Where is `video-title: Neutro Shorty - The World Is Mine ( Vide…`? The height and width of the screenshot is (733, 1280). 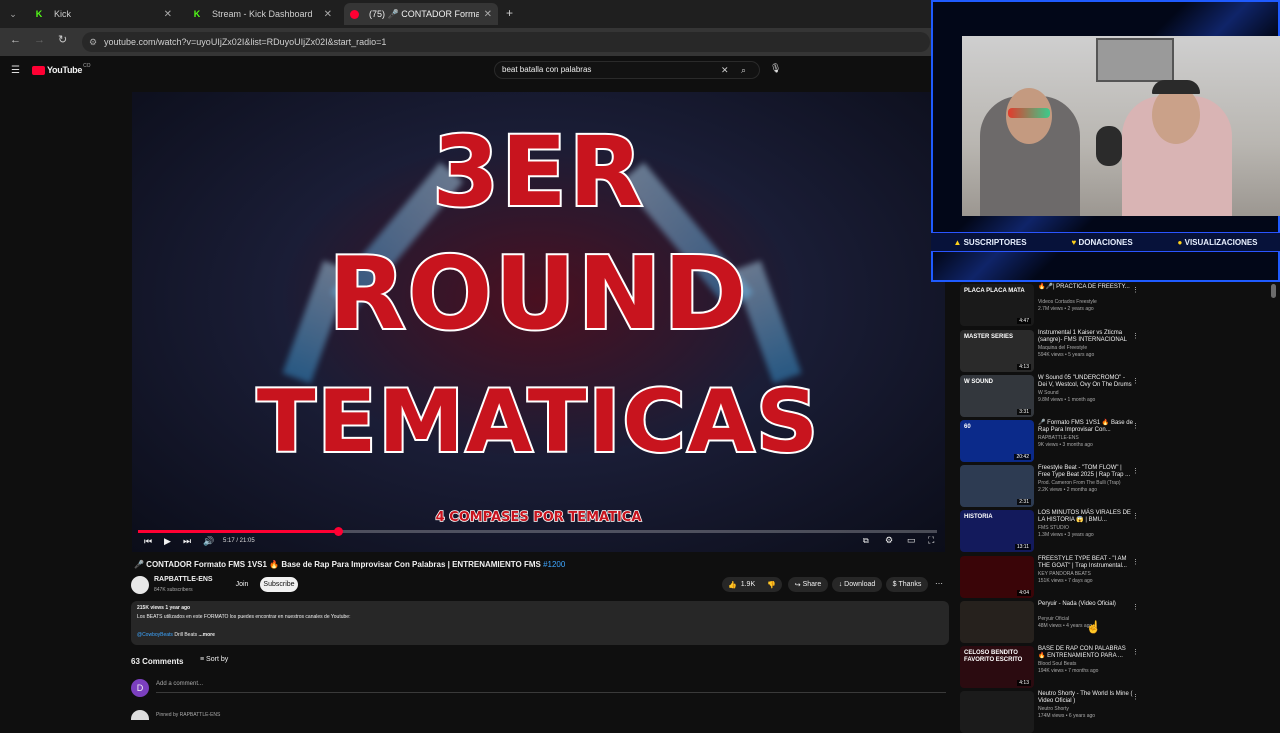
video-title: Neutro Shorty - The World Is Mine ( Vide… is located at coordinates (1086, 698).